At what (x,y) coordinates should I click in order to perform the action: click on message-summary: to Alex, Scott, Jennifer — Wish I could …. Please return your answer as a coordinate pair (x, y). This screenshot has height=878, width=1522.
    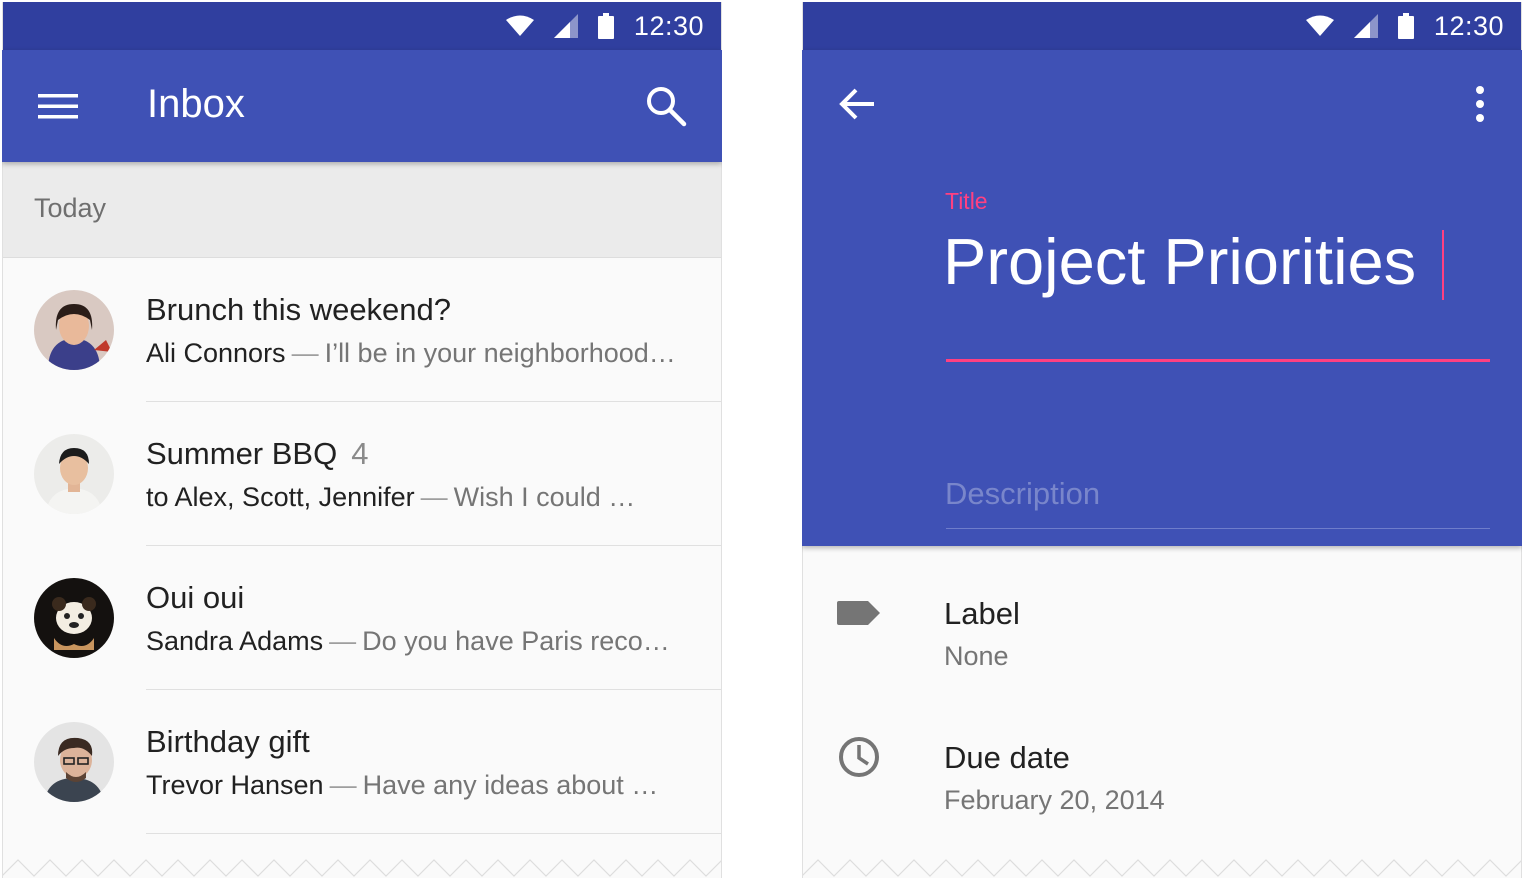
    Looking at the image, I should click on (391, 497).